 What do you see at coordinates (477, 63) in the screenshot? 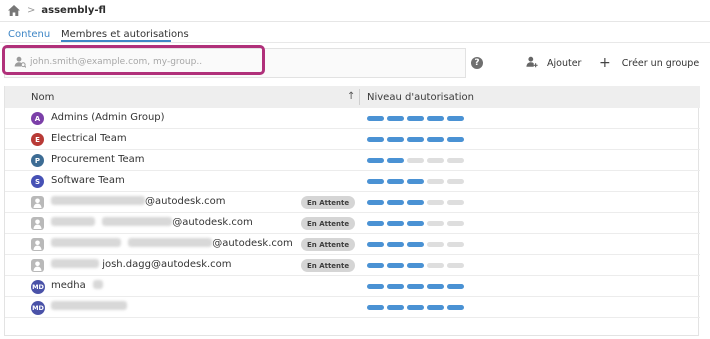
I see `help-icon: ?` at bounding box center [477, 63].